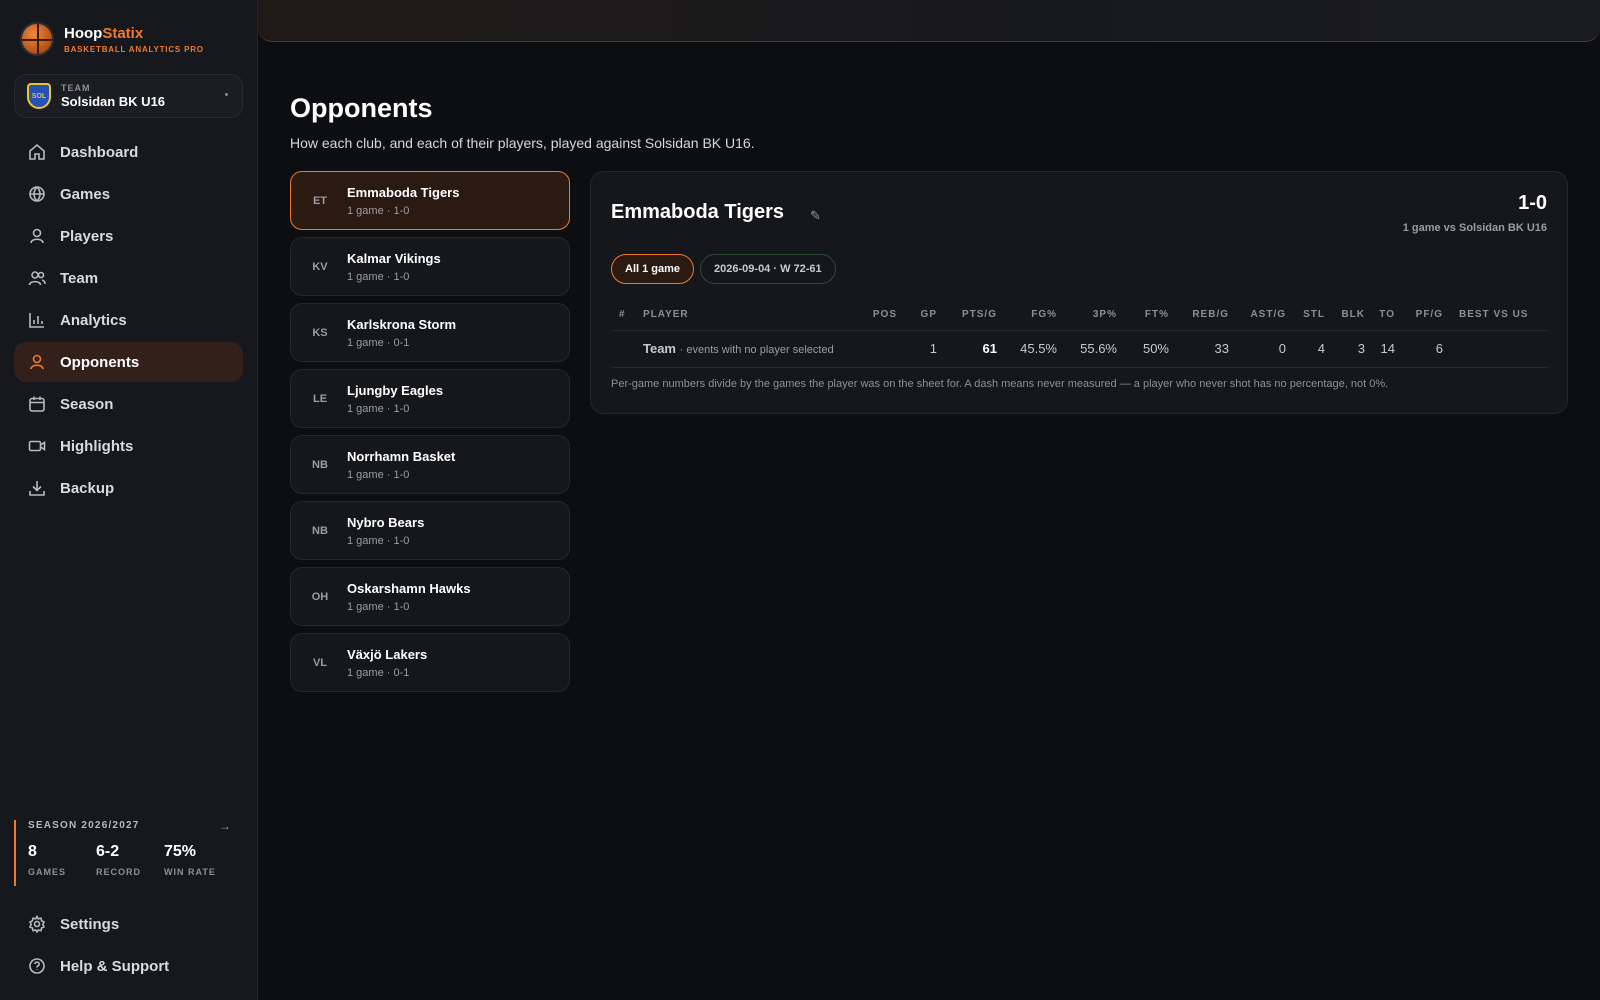 The image size is (1600, 1000). I want to click on cell-ft: 50%, so click(1151, 349).